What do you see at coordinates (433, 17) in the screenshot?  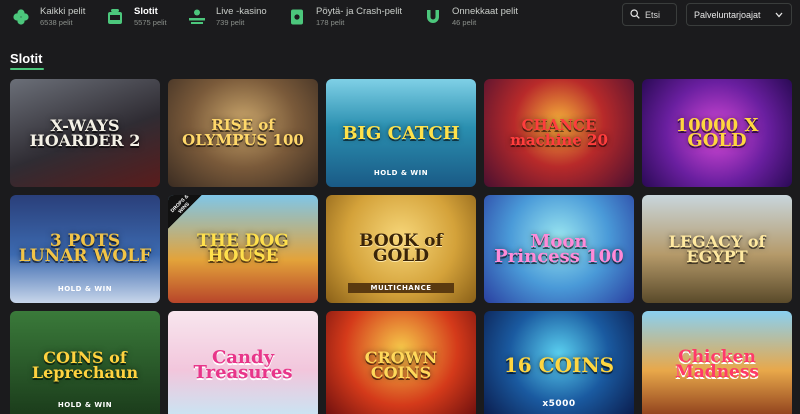 I see `horseshoe-icon` at bounding box center [433, 17].